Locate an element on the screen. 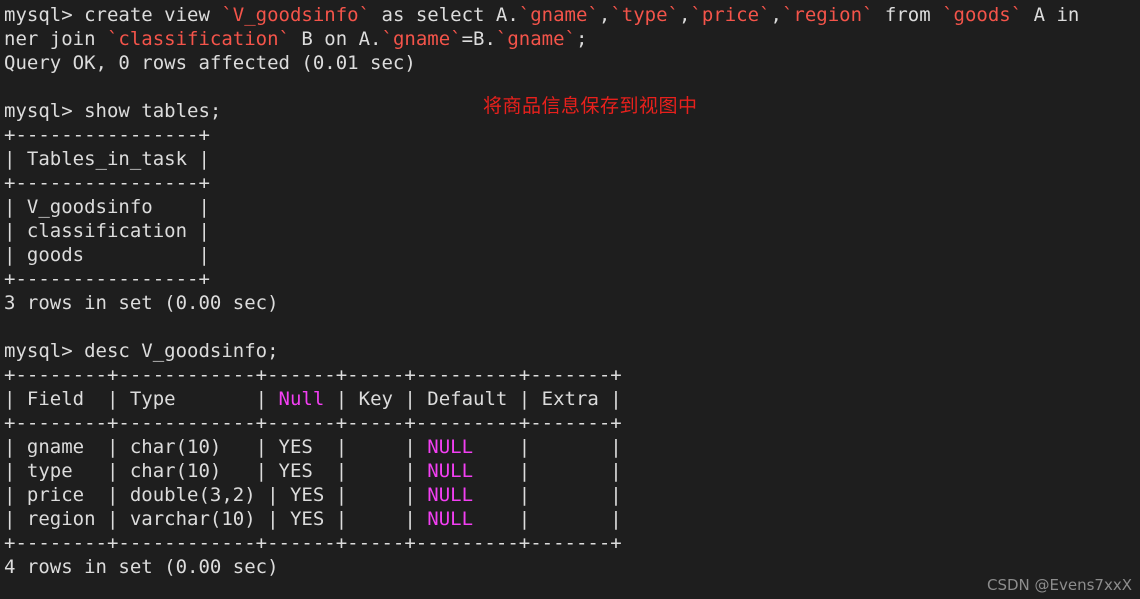 This screenshot has height=599, width=1140. text-segment: as select A. is located at coordinates (444, 15).